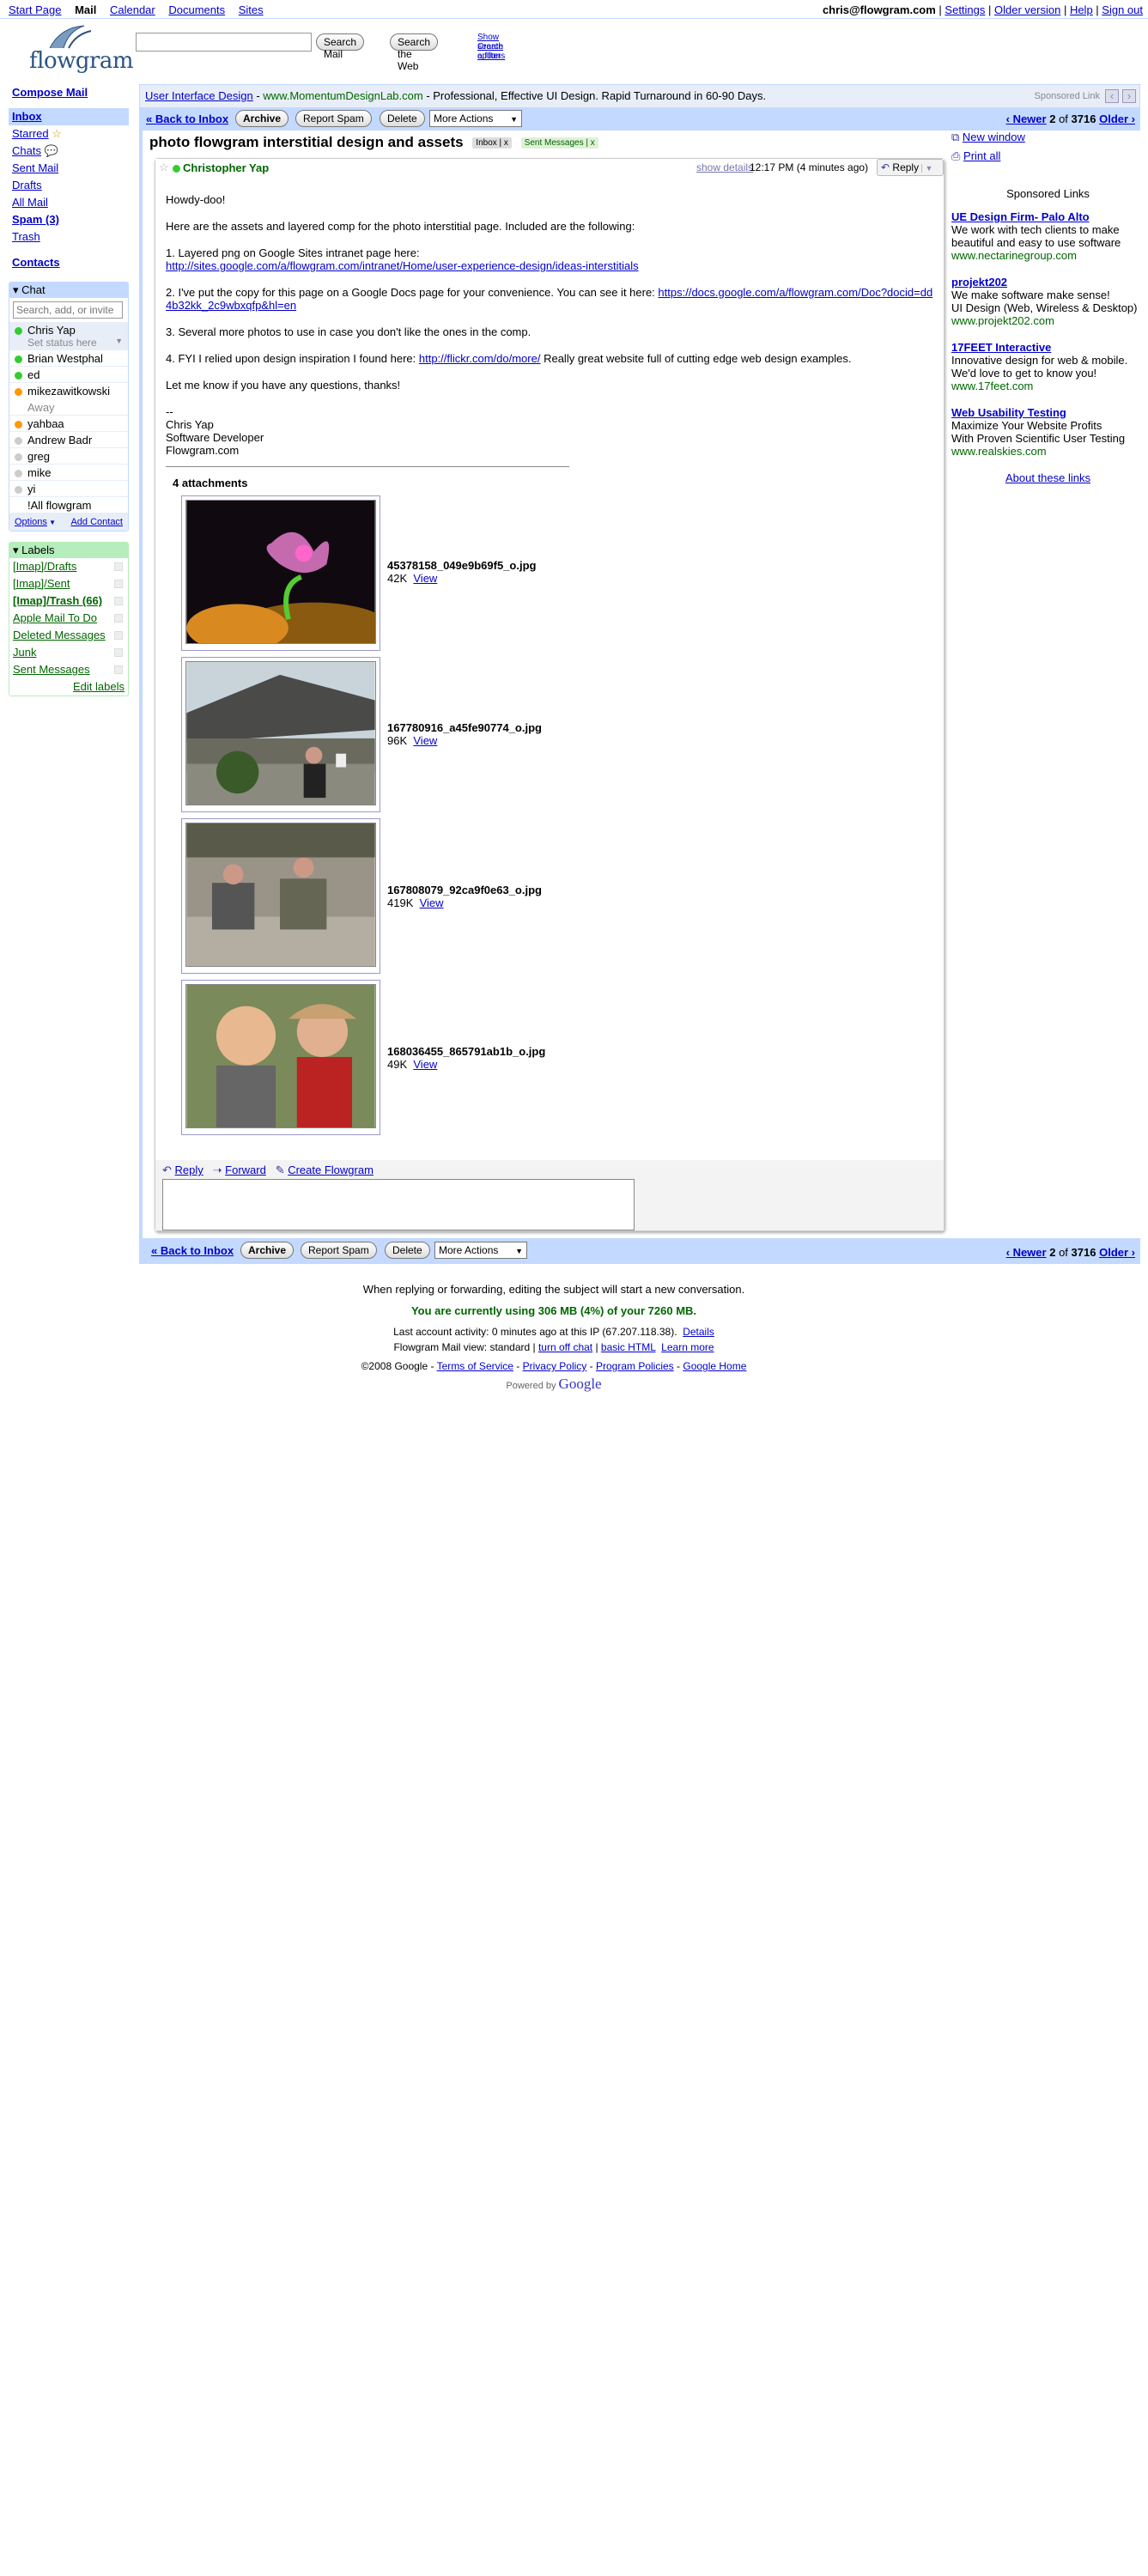 This screenshot has height=2576, width=1148. I want to click on details-link: Details, so click(698, 1332).